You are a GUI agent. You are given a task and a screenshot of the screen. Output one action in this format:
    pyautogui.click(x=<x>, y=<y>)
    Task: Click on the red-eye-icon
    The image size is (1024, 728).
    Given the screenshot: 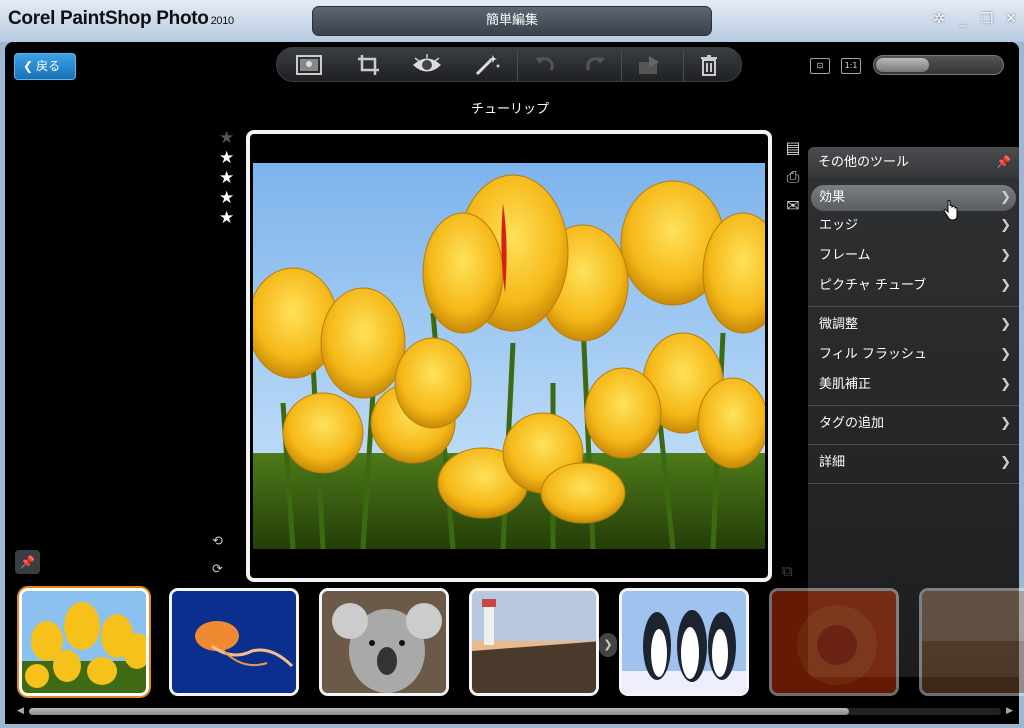 What is the action you would take?
    pyautogui.click(x=427, y=65)
    